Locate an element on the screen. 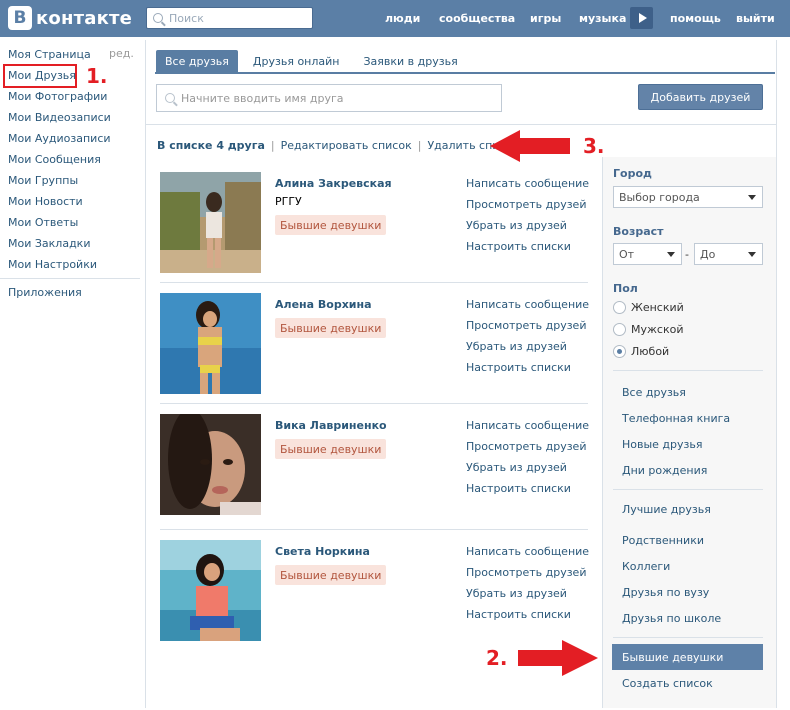 This screenshot has width=790, height=710. menu-edit-link: ред. is located at coordinates (121, 53).